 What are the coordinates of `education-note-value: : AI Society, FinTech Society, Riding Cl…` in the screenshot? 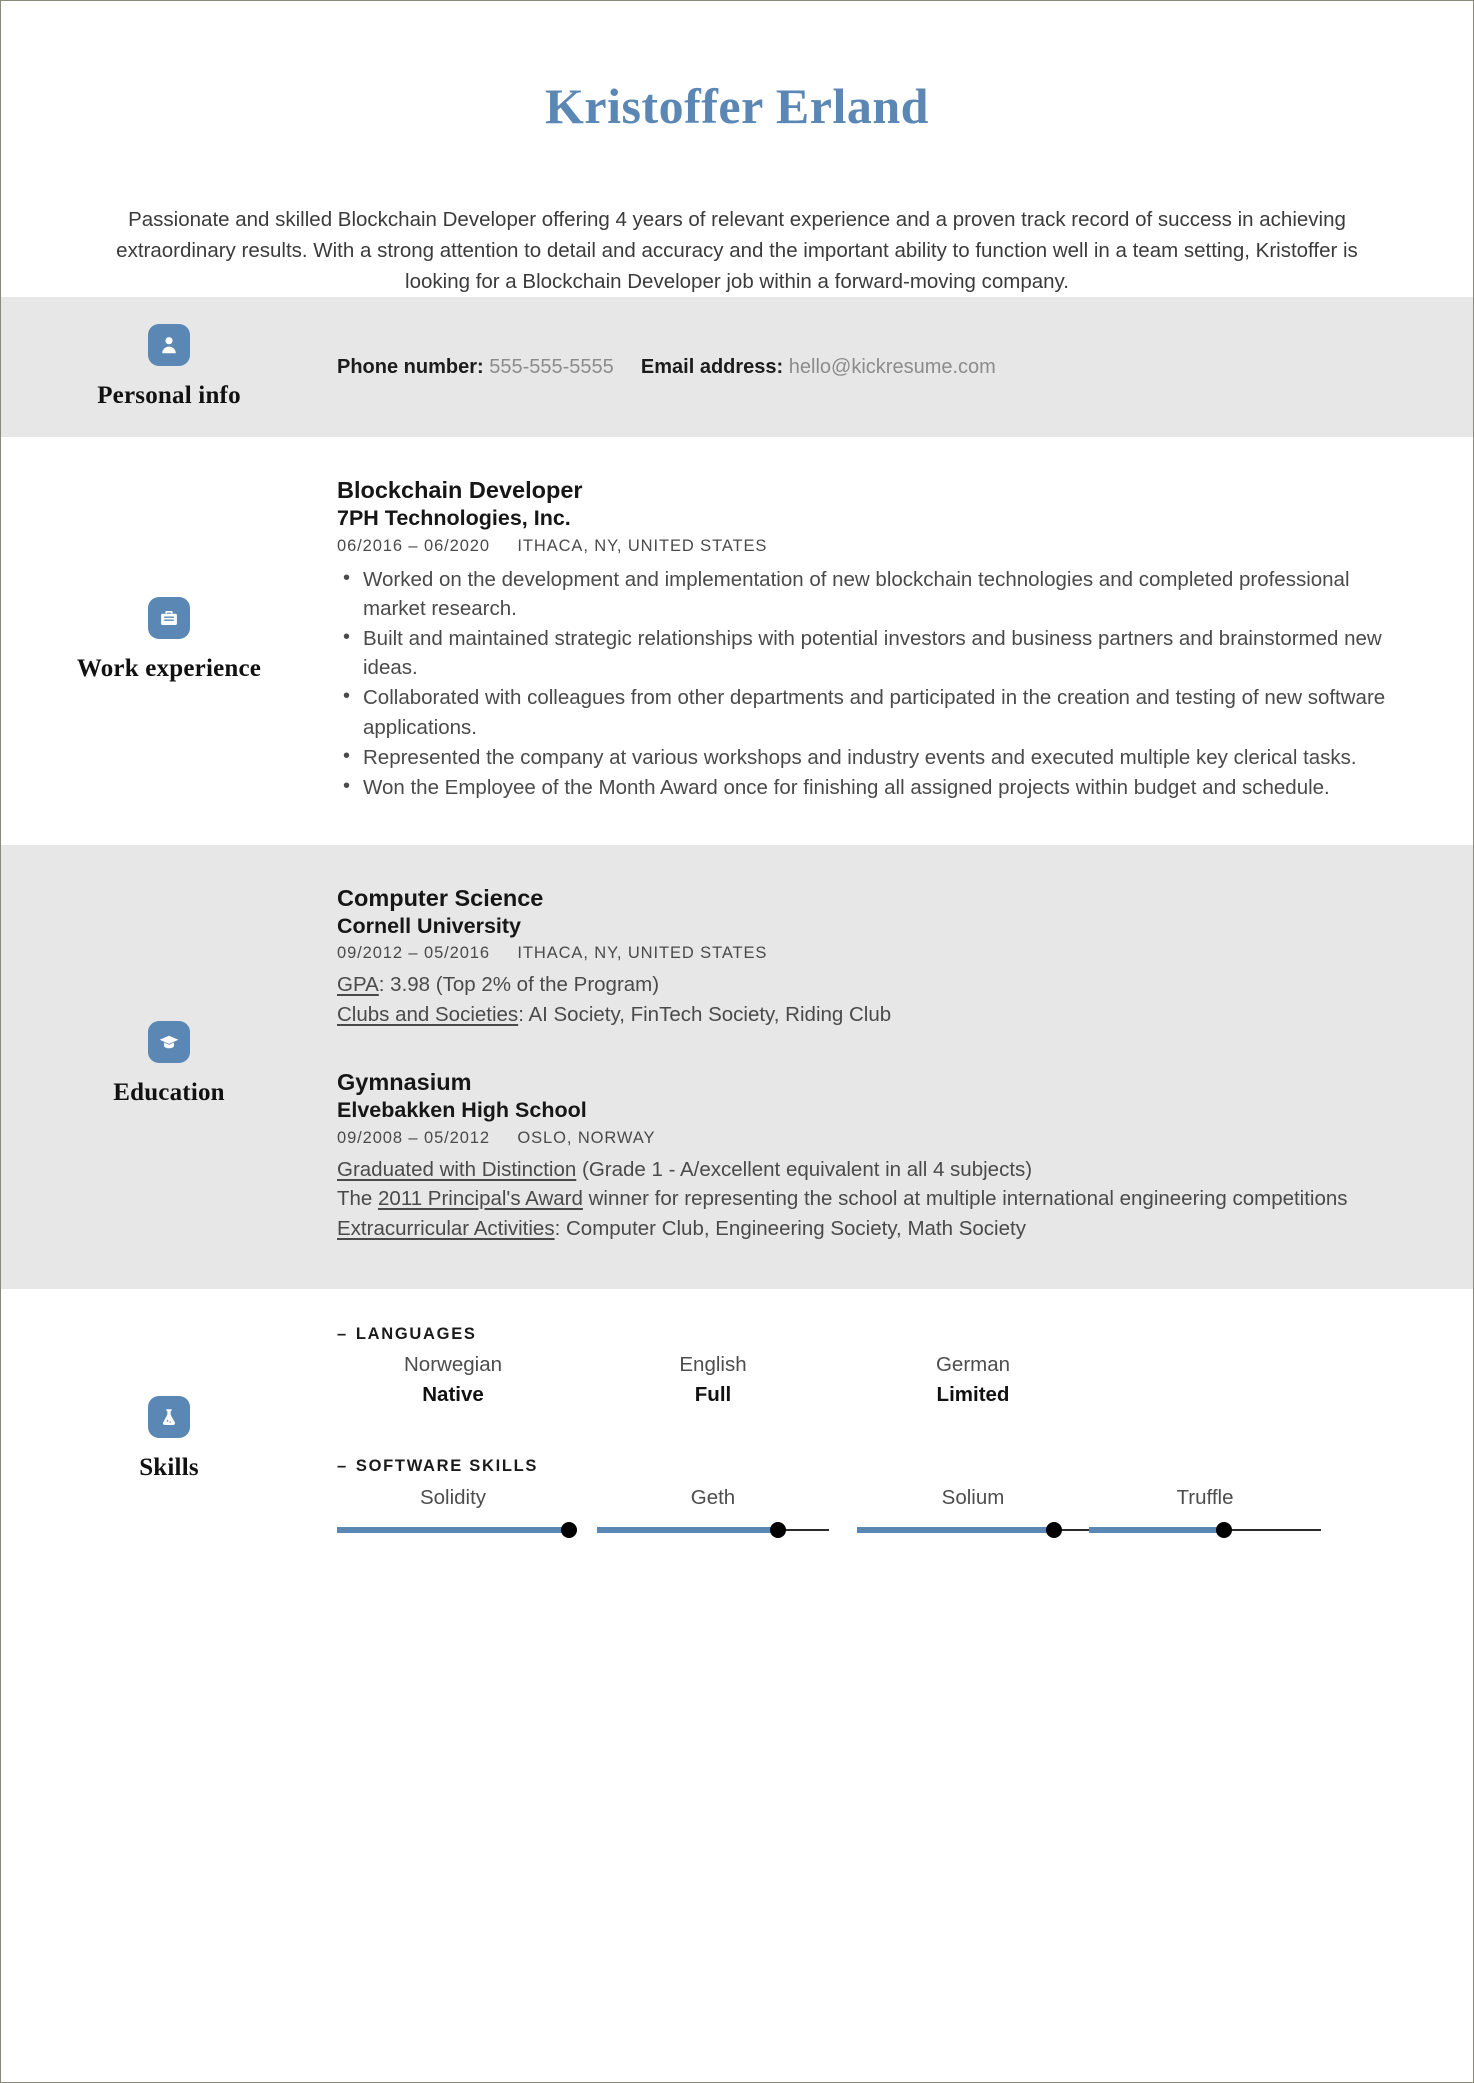 It's located at (705, 1014).